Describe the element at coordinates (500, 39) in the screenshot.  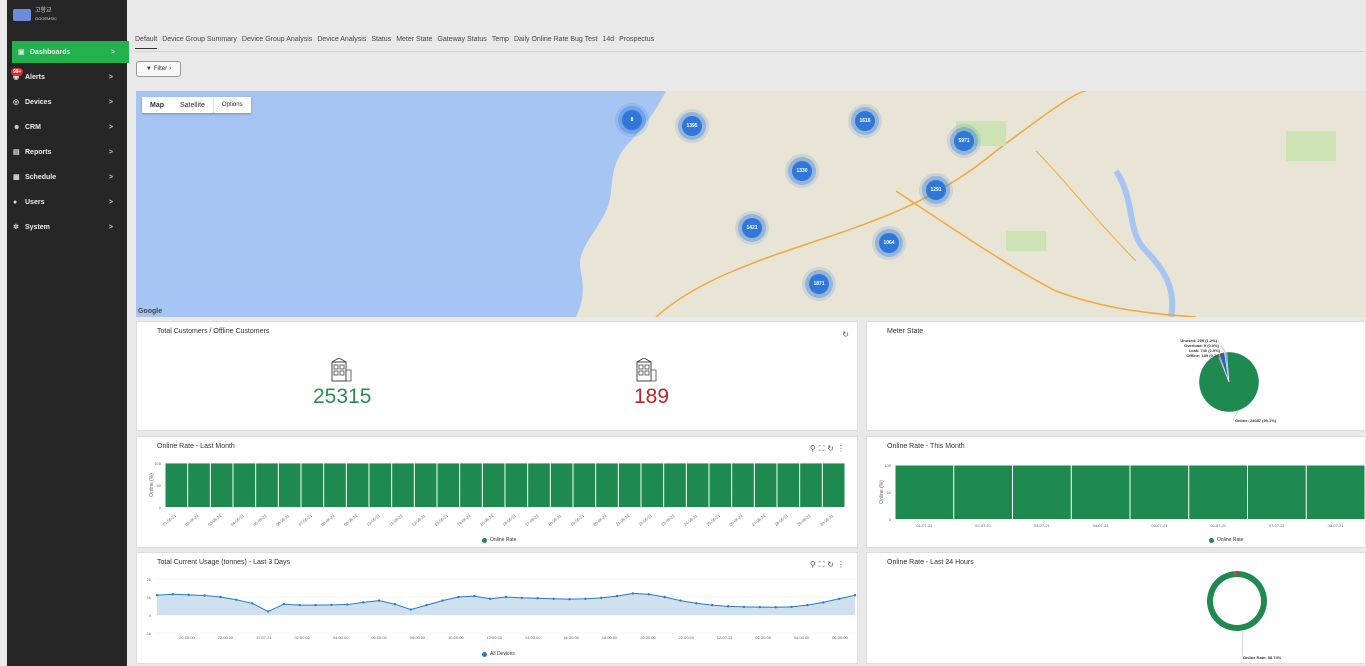
I see `tab-temp: Temp` at that location.